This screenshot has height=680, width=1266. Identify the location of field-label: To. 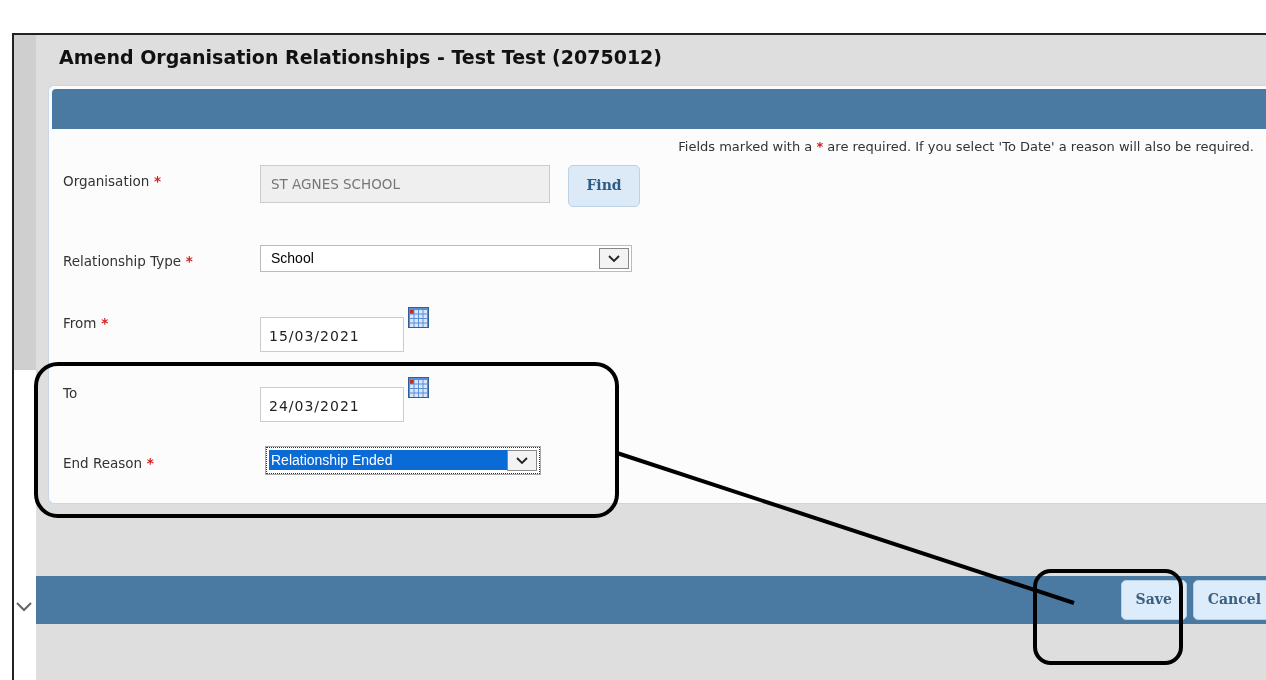
(71, 393).